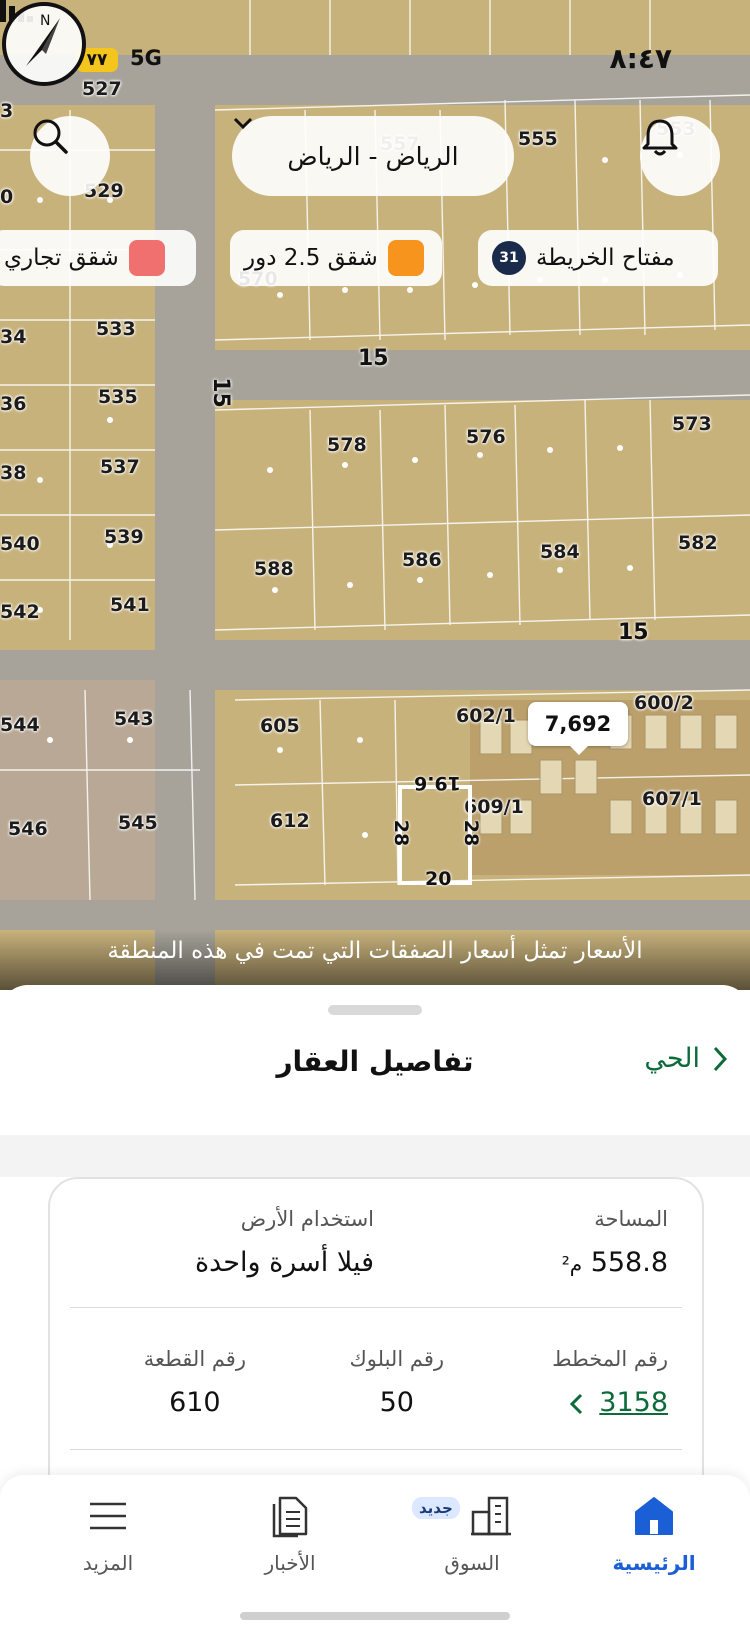 The height and width of the screenshot is (1630, 750). What do you see at coordinates (405, 258) in the screenshot?
I see `color-swatch-icon` at bounding box center [405, 258].